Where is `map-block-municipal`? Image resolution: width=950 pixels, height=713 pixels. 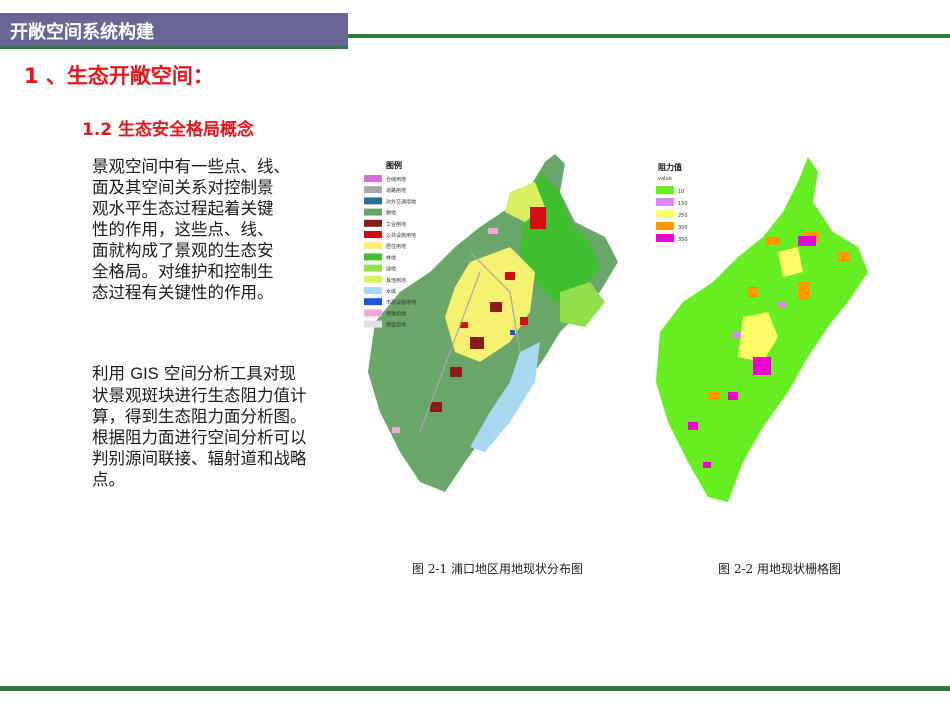
map-block-municipal is located at coordinates (512, 332).